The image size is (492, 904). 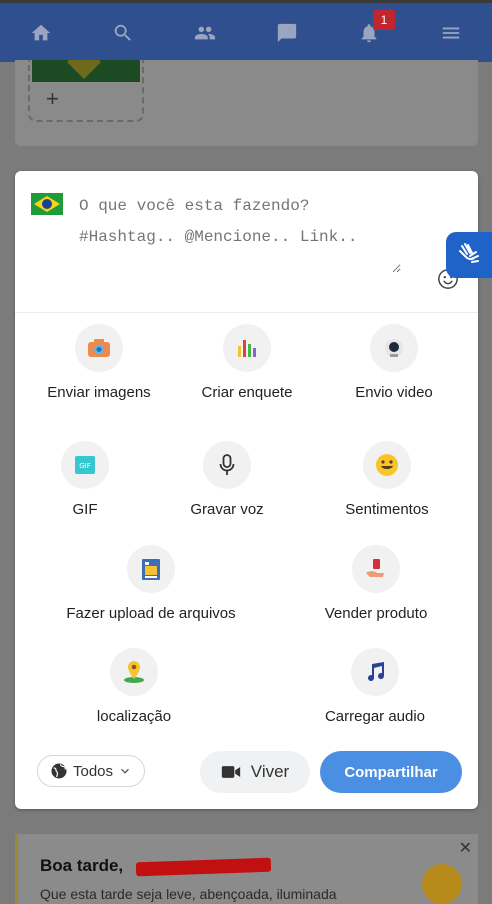 I want to click on plus-icon: +, so click(x=52, y=98).